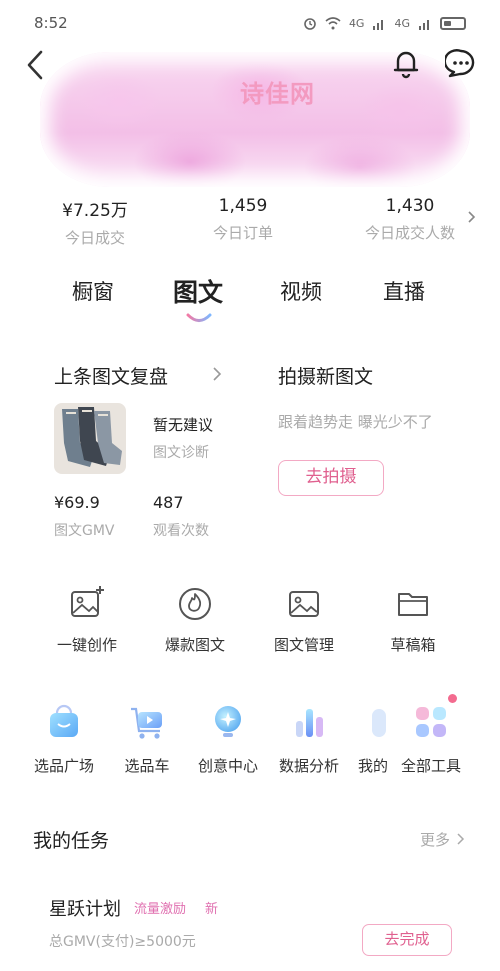 Image resolution: width=500 pixels, height=971 pixels. I want to click on task-name: 星跃计划, so click(85, 909).